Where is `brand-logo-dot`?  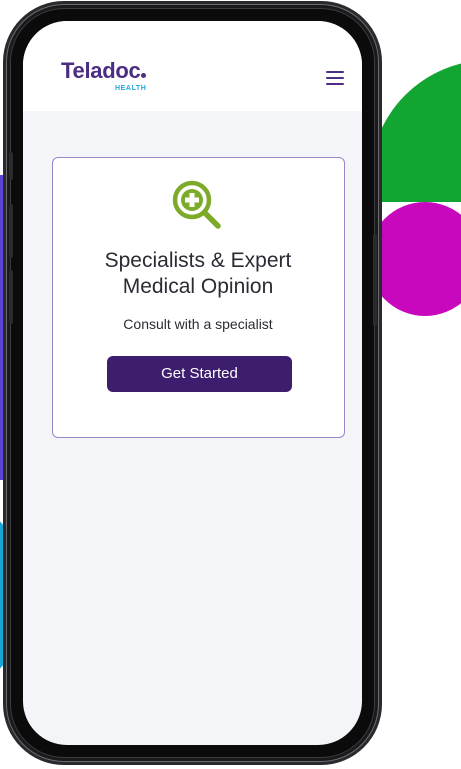 brand-logo-dot is located at coordinates (144, 75).